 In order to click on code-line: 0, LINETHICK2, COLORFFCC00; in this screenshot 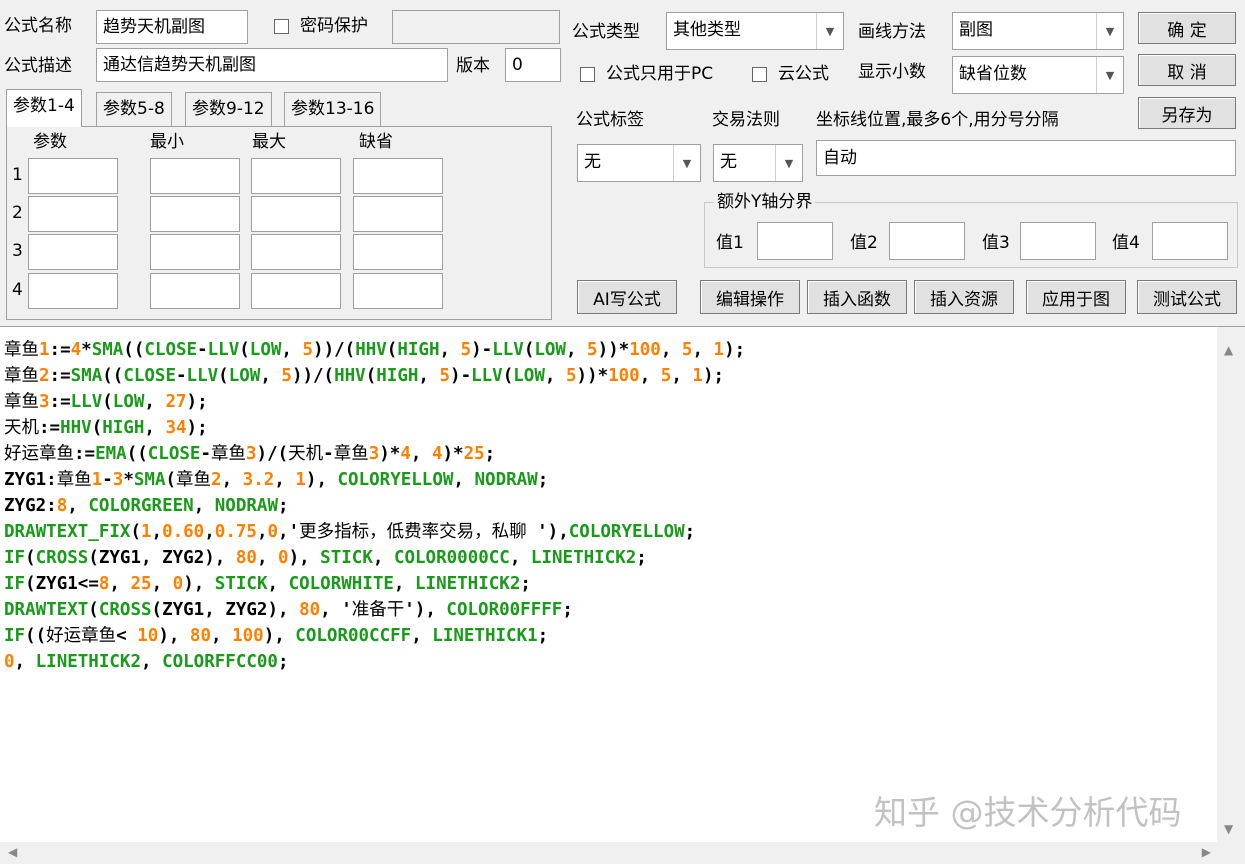, I will do `click(146, 662)`.